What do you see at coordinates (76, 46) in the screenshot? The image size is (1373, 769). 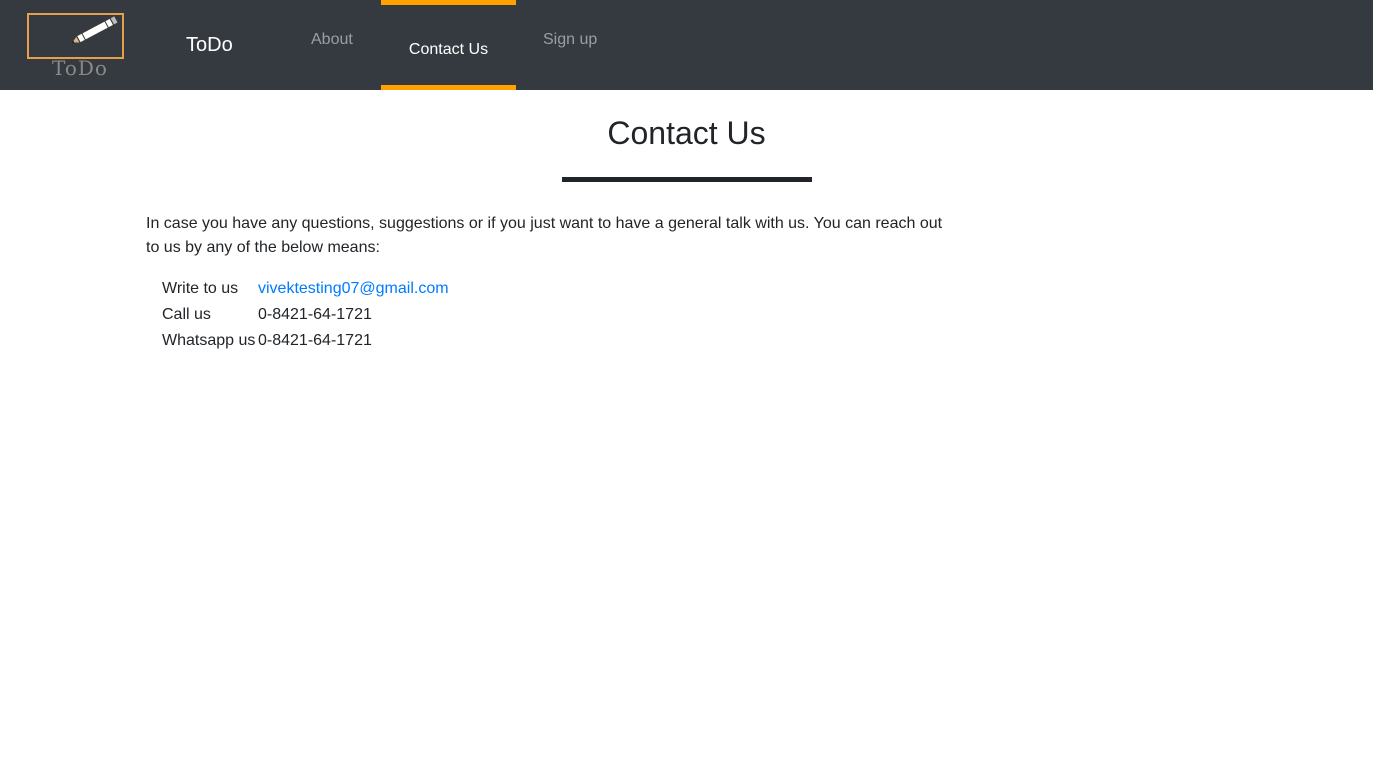 I see `logo: ToDo` at bounding box center [76, 46].